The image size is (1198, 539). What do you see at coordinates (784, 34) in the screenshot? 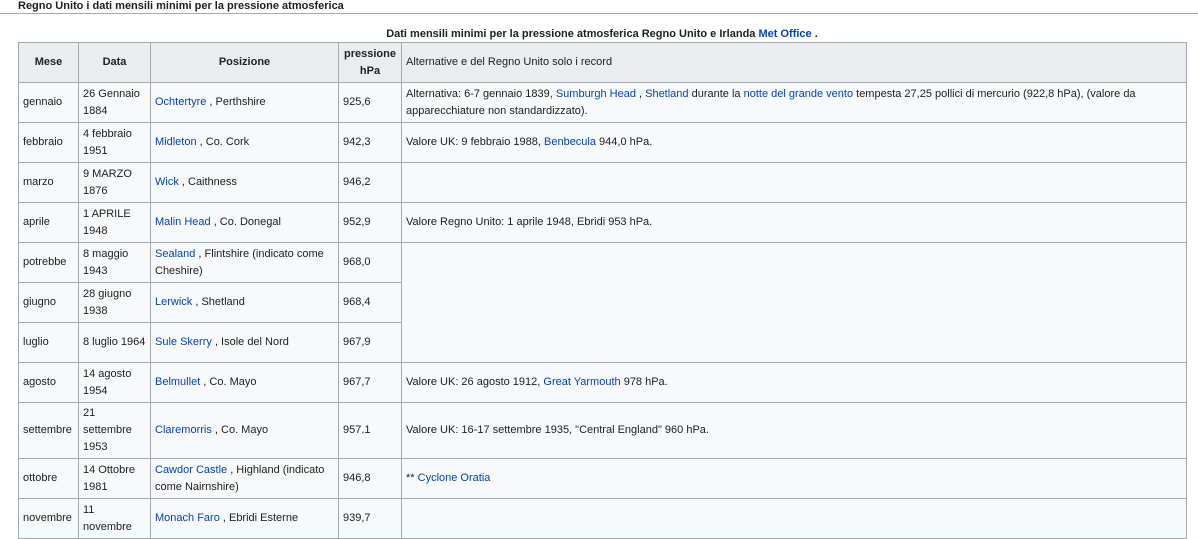
I see `met-office-link: Met Office` at bounding box center [784, 34].